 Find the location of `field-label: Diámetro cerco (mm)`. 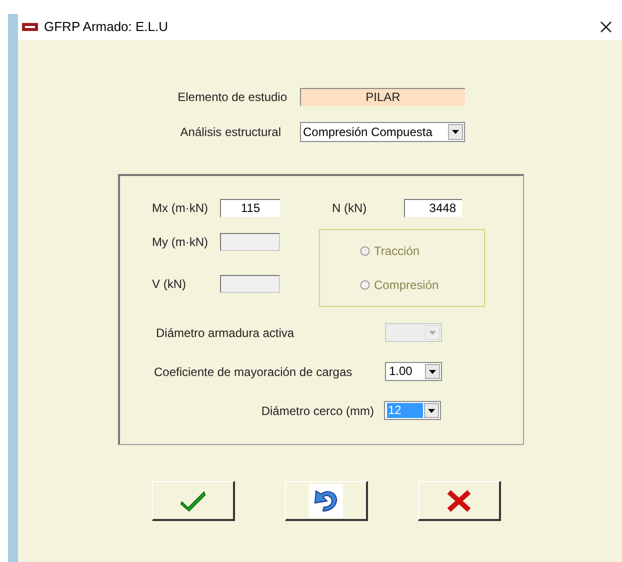

field-label: Diámetro cerco (mm) is located at coordinates (318, 411).